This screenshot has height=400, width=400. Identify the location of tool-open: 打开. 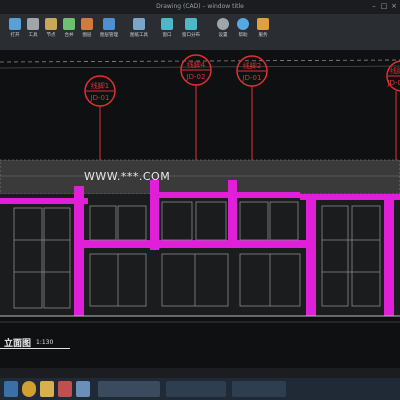
(15, 28).